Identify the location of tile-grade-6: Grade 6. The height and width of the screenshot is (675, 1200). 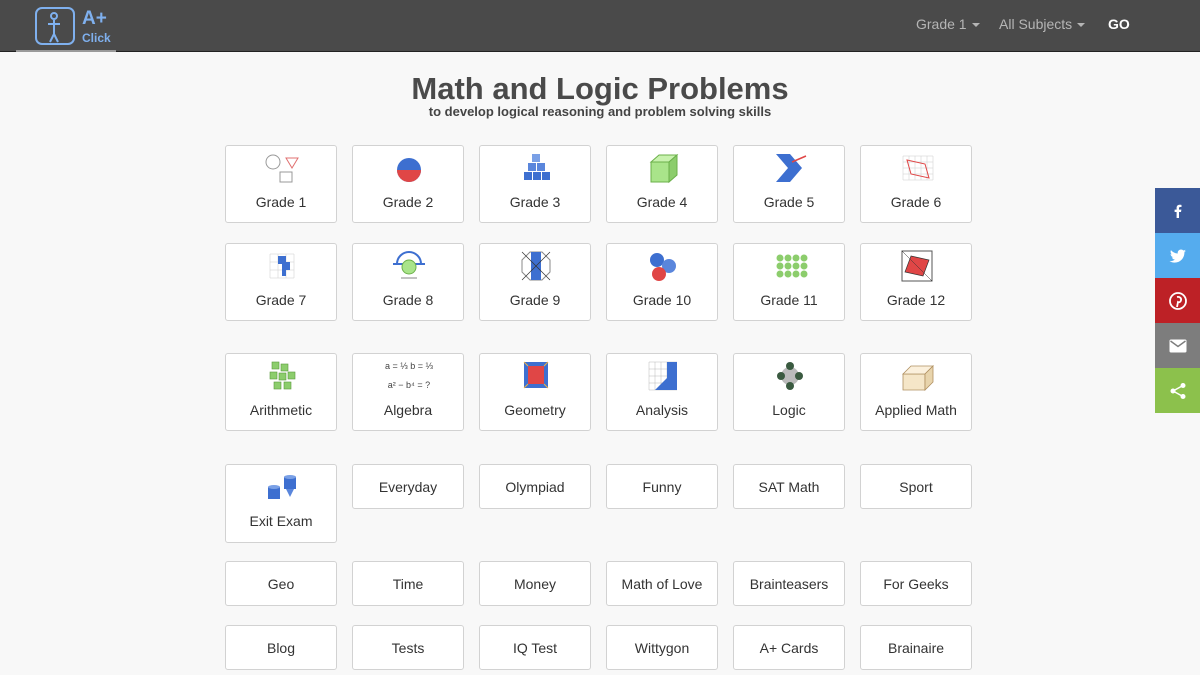
(916, 184).